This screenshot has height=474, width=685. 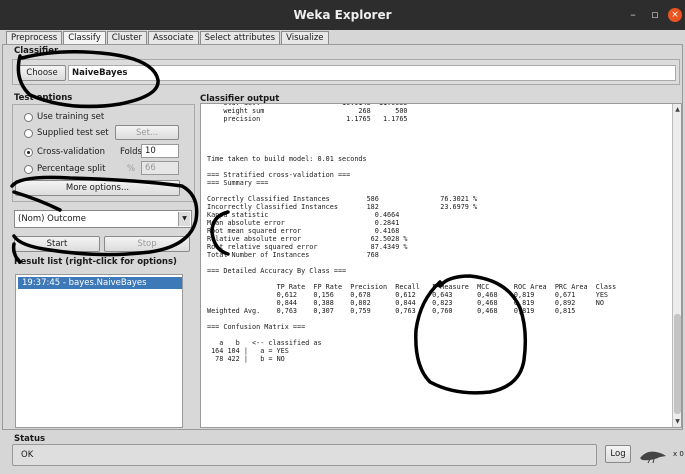 I want to click on stop-button: Stop, so click(x=147, y=244).